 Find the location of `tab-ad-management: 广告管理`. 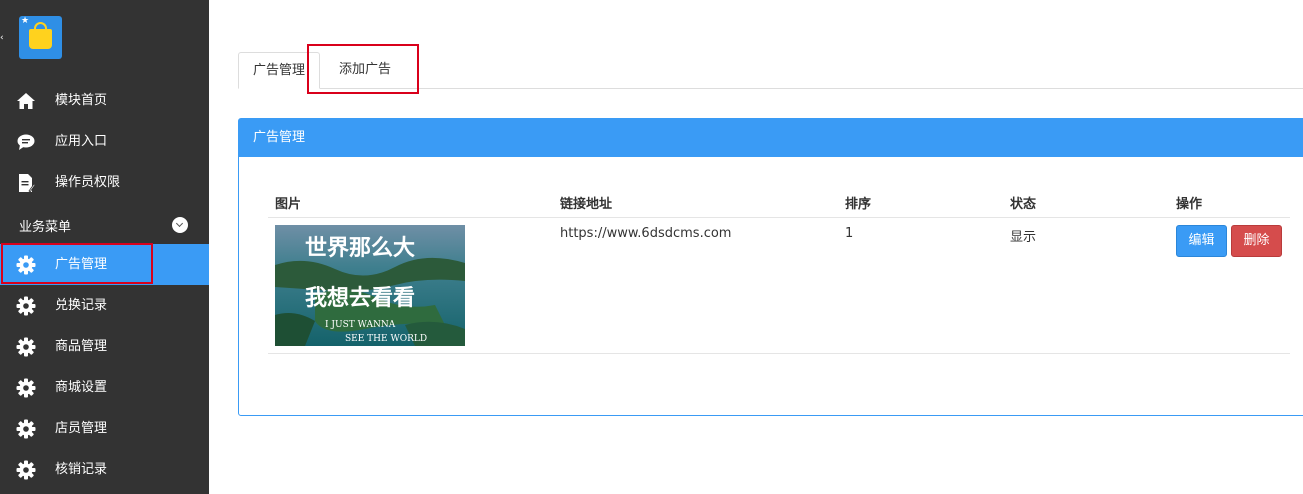

tab-ad-management: 广告管理 is located at coordinates (279, 70).